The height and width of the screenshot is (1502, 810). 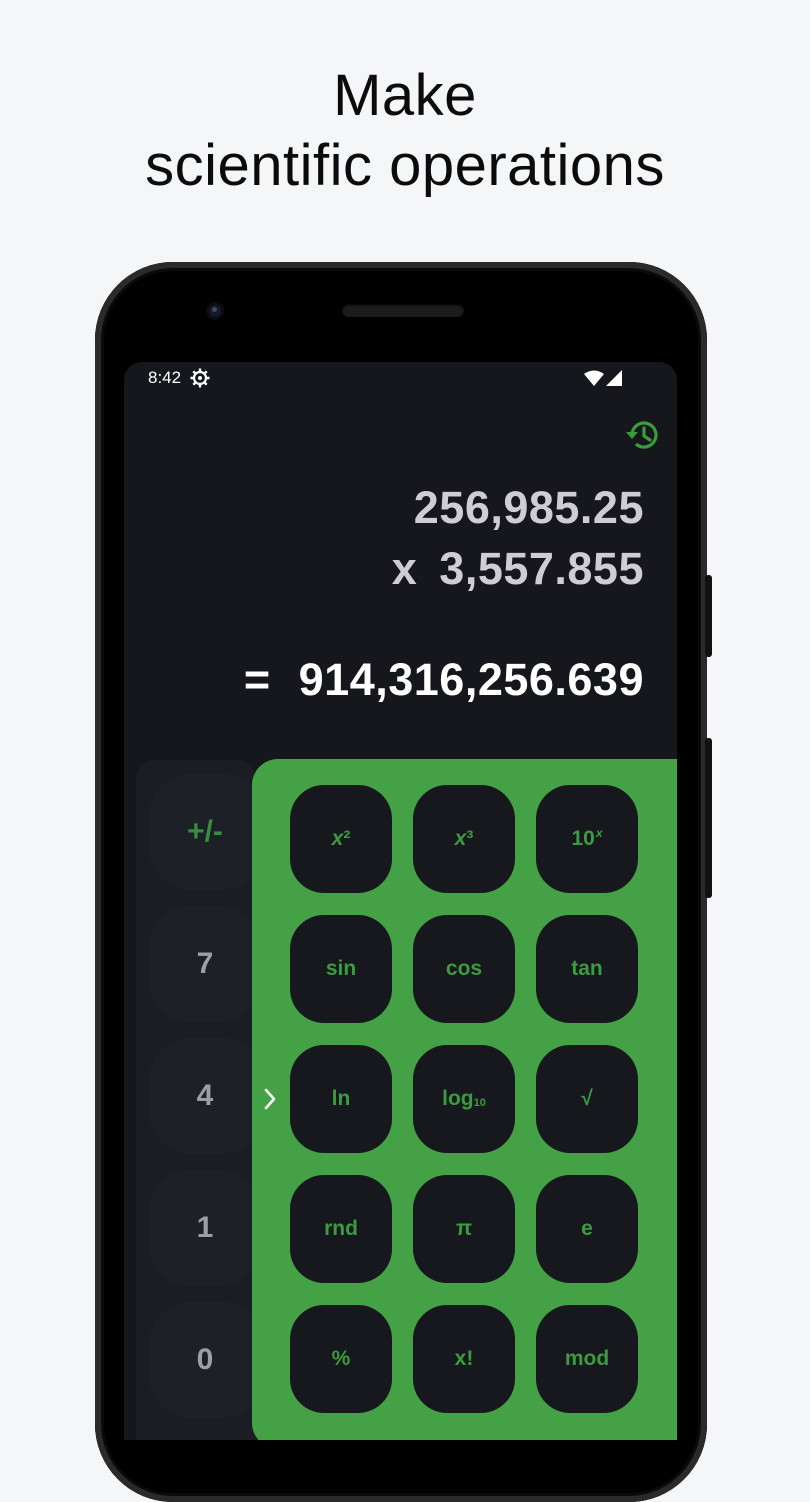 I want to click on digit-0-button: 0, so click(x=205, y=1360).